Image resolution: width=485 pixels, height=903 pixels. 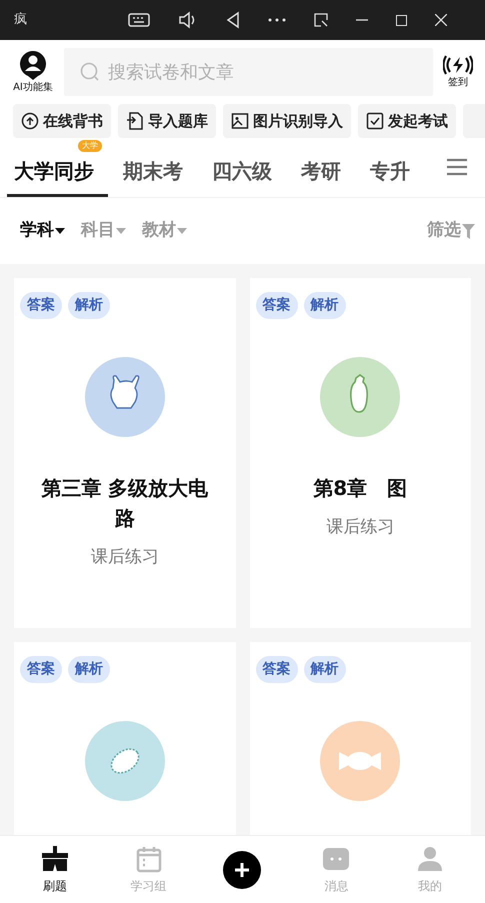 What do you see at coordinates (233, 20) in the screenshot?
I see `back-icon` at bounding box center [233, 20].